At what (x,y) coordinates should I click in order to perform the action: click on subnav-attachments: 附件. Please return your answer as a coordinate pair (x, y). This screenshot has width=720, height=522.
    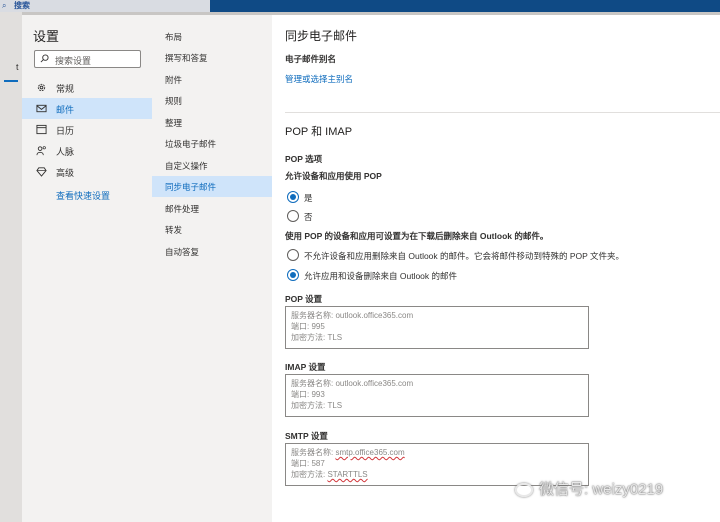
    Looking at the image, I should click on (212, 79).